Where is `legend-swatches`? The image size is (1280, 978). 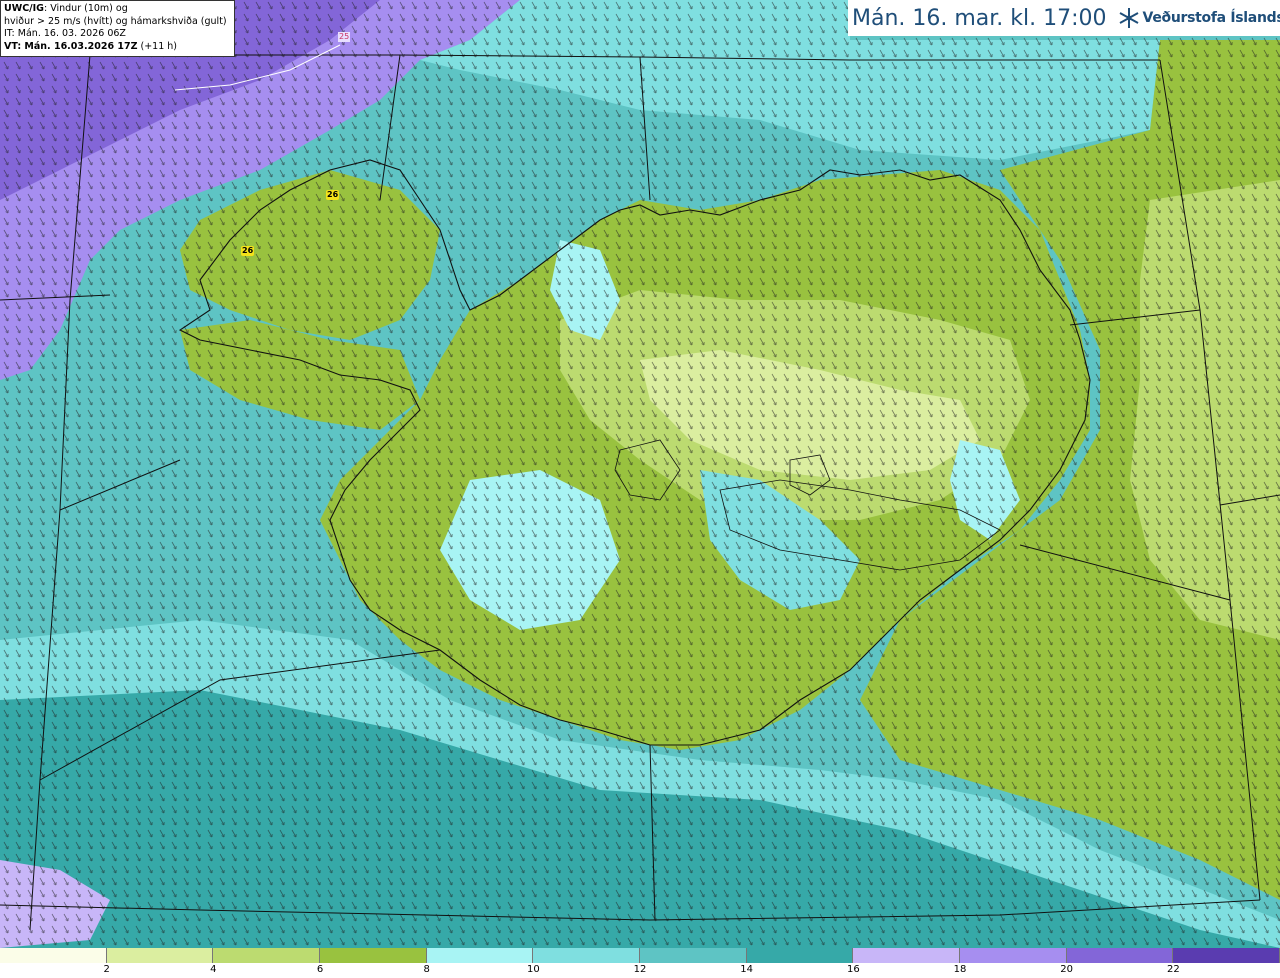
legend-swatches is located at coordinates (640, 955).